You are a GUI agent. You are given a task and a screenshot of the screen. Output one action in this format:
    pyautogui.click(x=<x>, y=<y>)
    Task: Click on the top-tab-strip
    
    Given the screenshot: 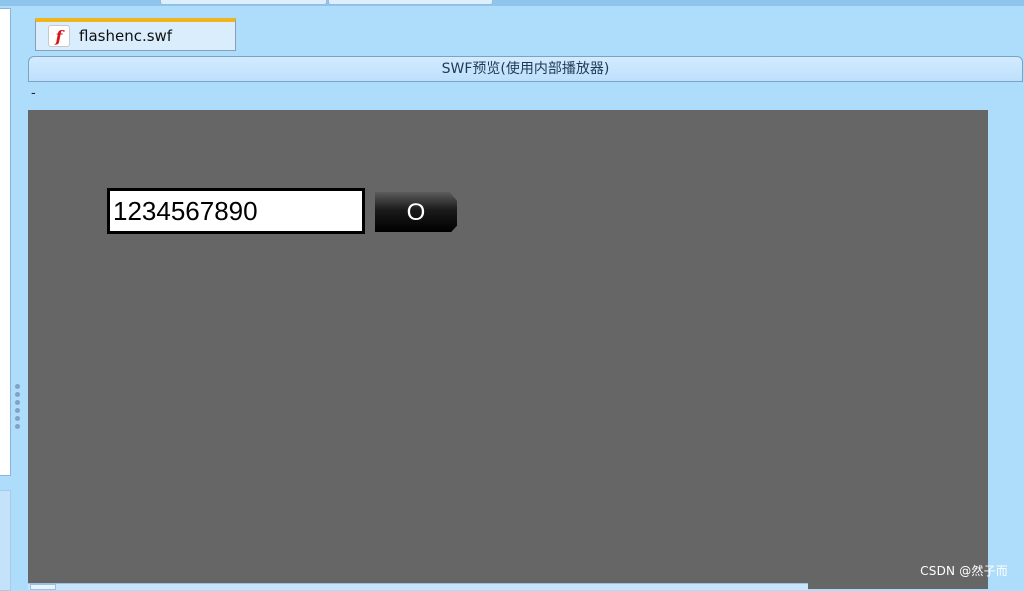 What is the action you would take?
    pyautogui.click(x=512, y=3)
    